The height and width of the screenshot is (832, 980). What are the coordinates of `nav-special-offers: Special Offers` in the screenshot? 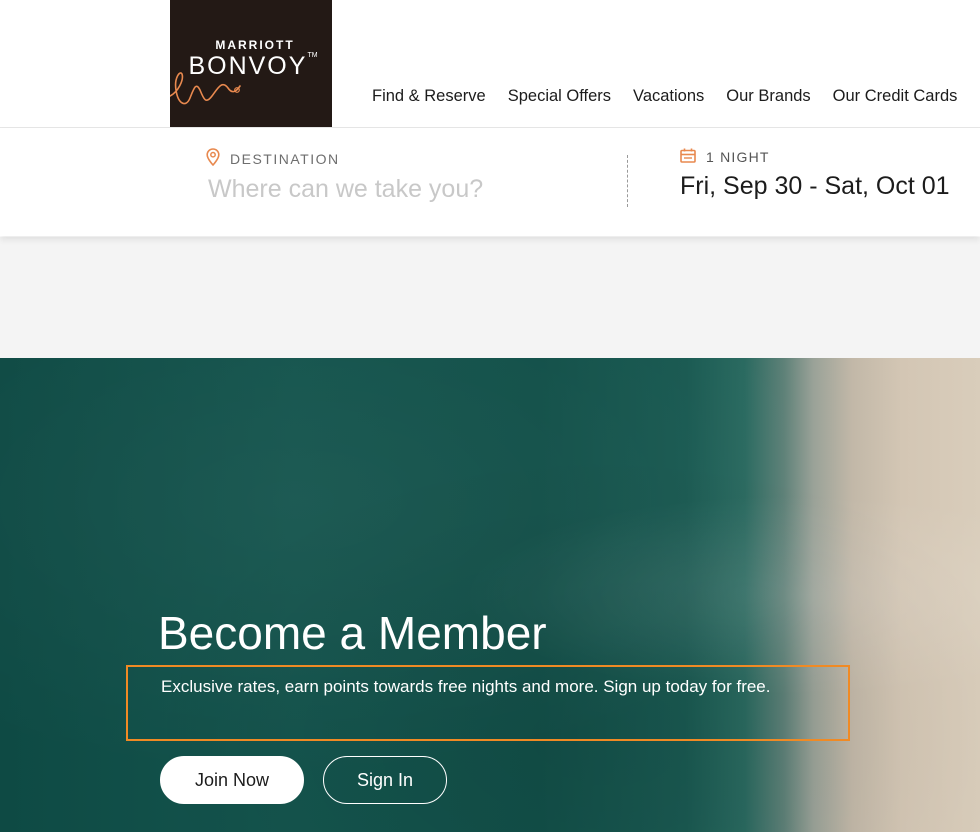 It's located at (559, 96).